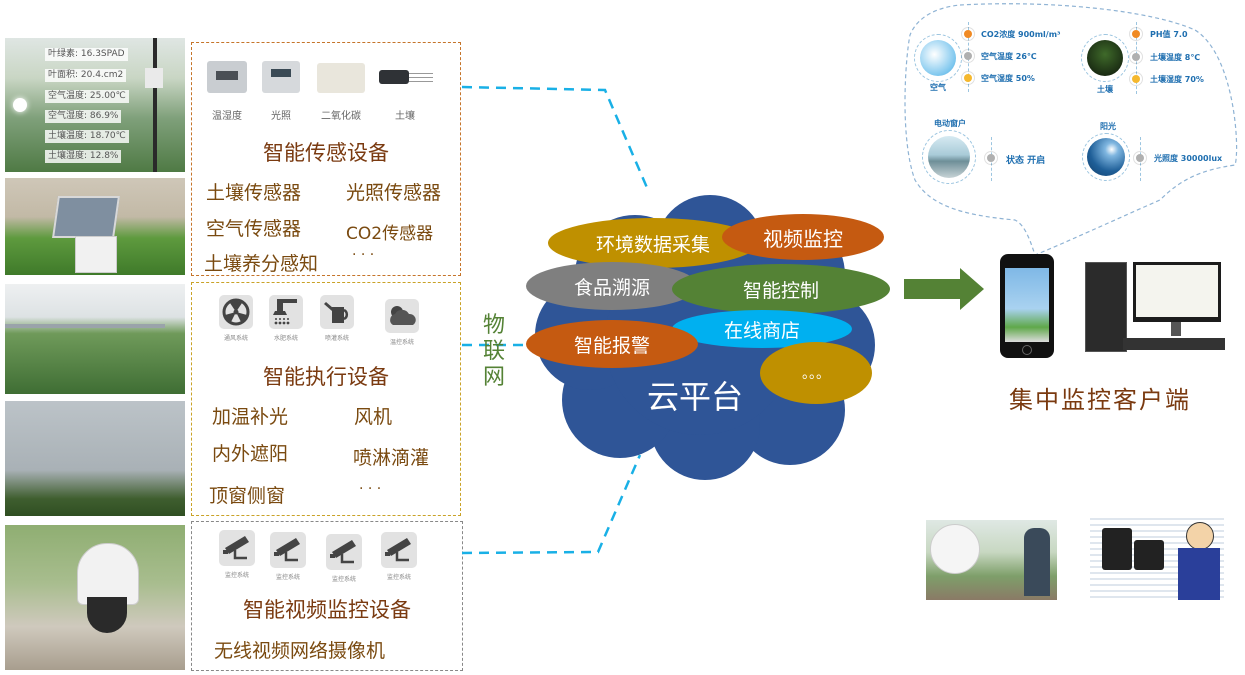 This screenshot has height=675, width=1245. What do you see at coordinates (493, 325) in the screenshot?
I see `iot-label-char: 物` at bounding box center [493, 325].